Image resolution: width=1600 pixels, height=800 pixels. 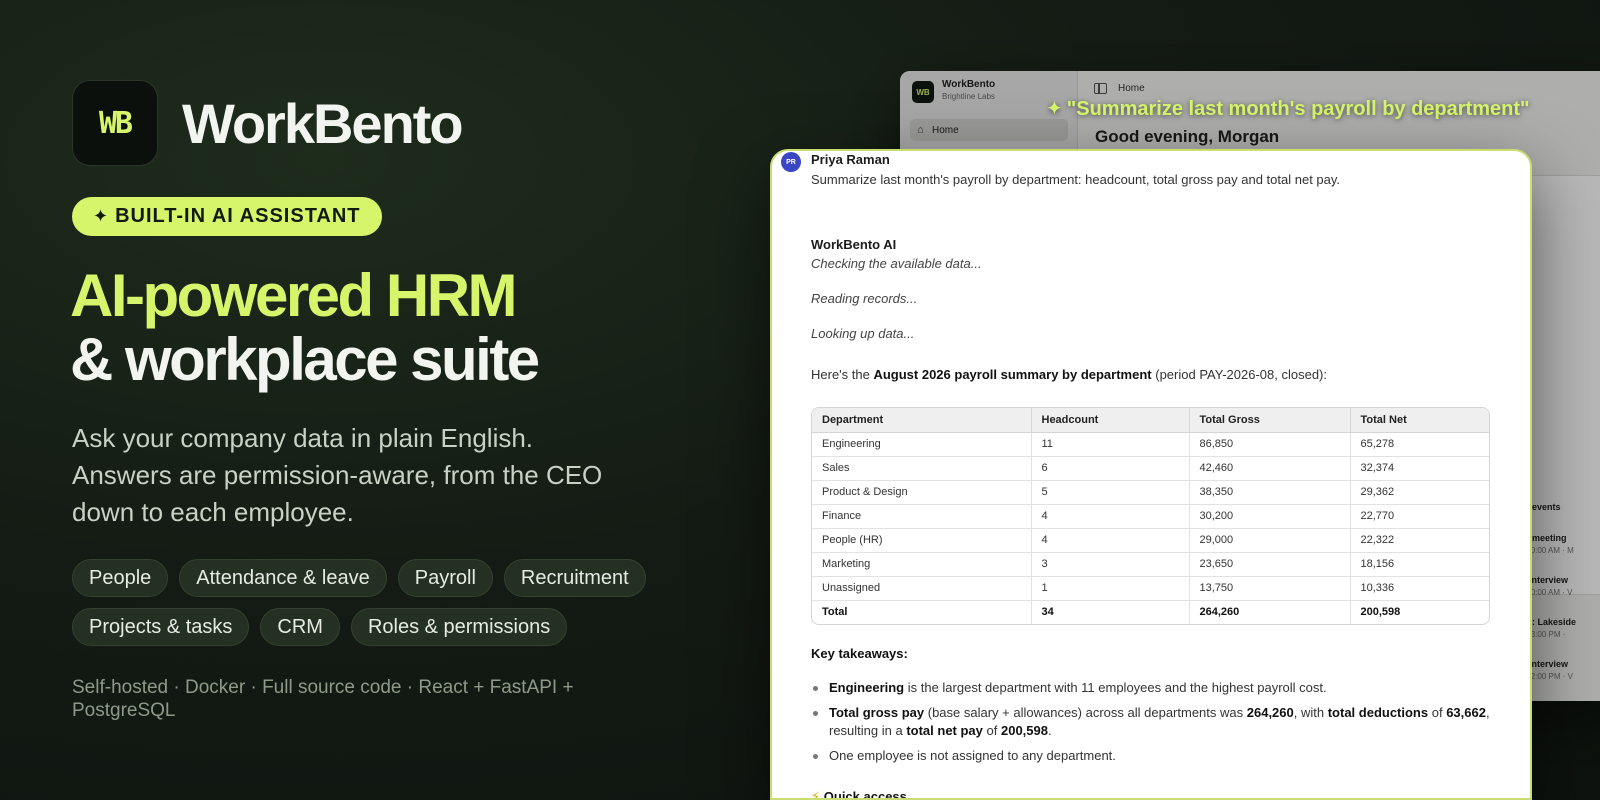 What do you see at coordinates (842, 374) in the screenshot?
I see `summary-text: Here's the` at bounding box center [842, 374].